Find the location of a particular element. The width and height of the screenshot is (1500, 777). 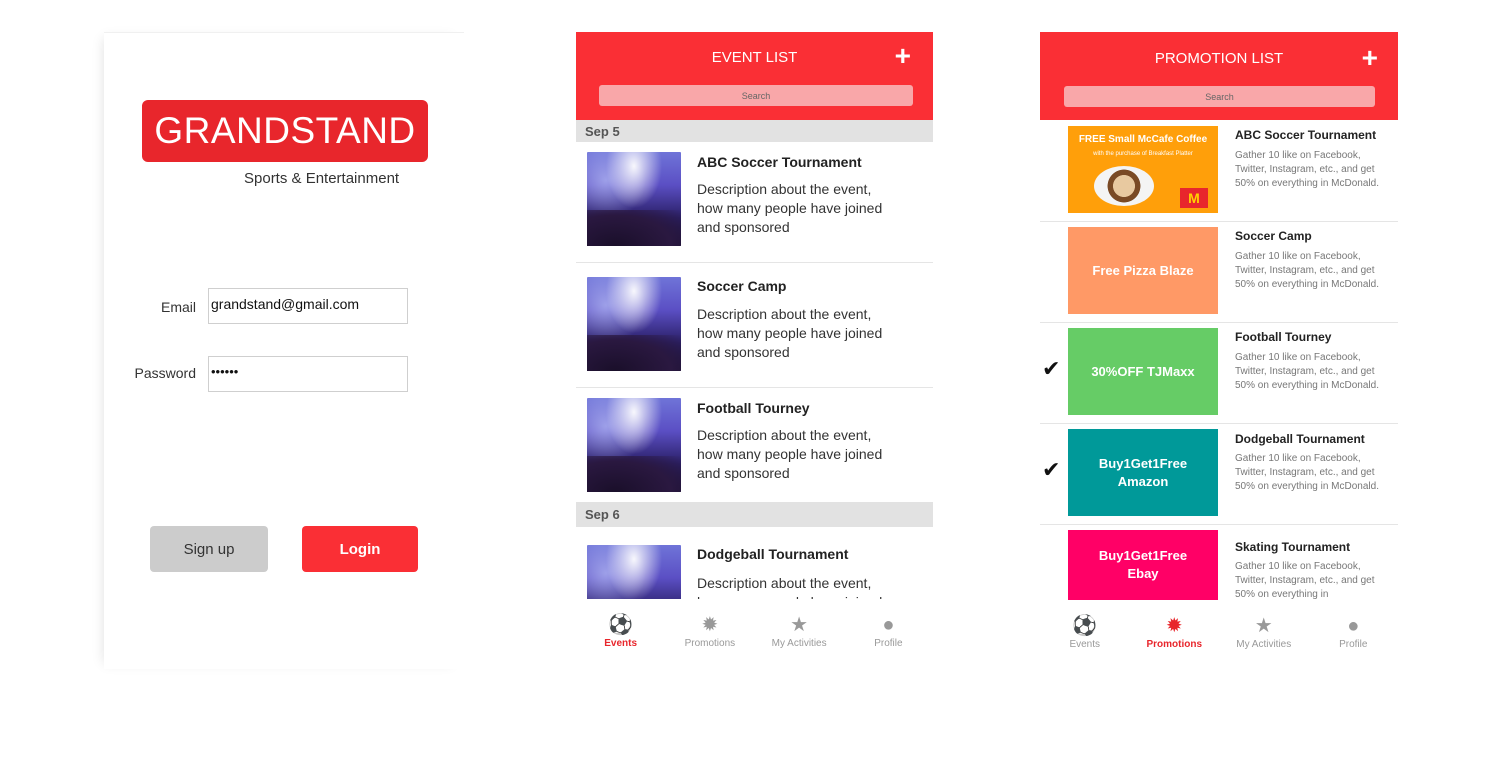

date-header: Sep 5 is located at coordinates (754, 131).